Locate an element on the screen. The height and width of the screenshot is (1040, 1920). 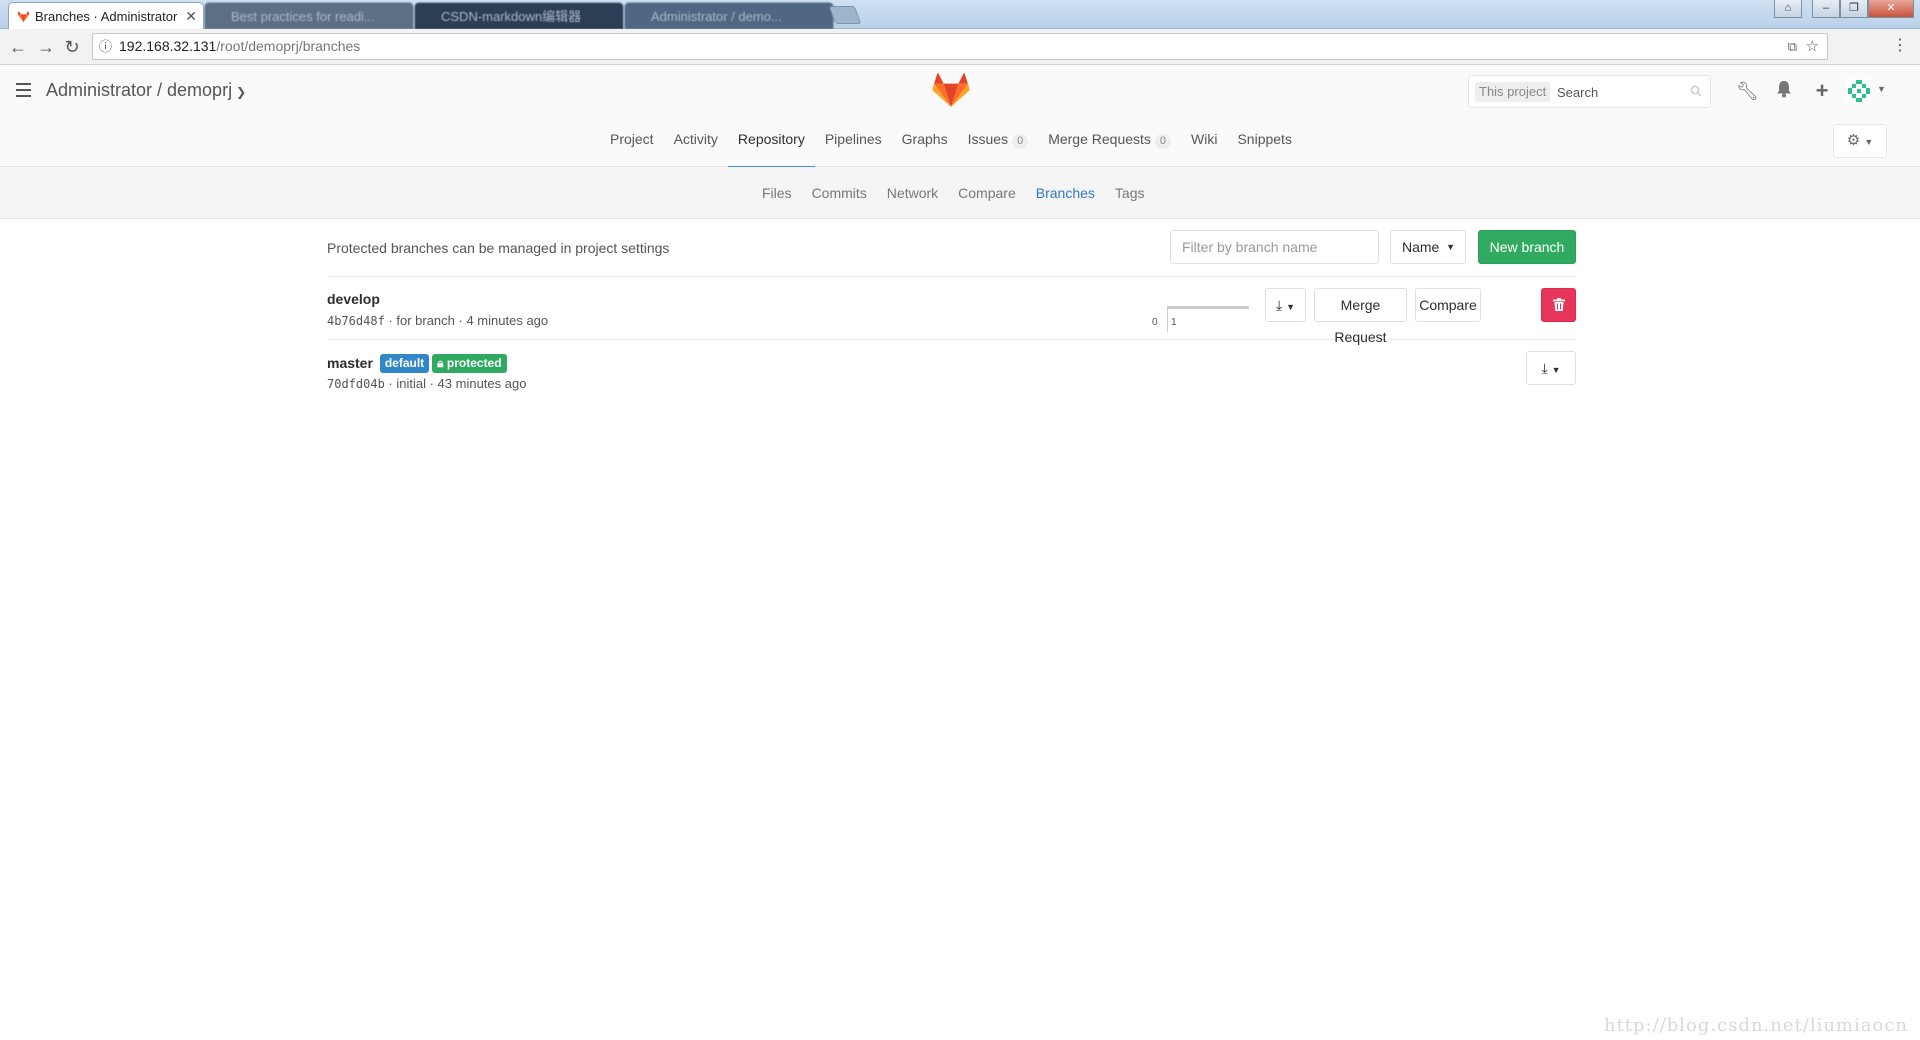
reload-icon: ↻ is located at coordinates (72, 47).